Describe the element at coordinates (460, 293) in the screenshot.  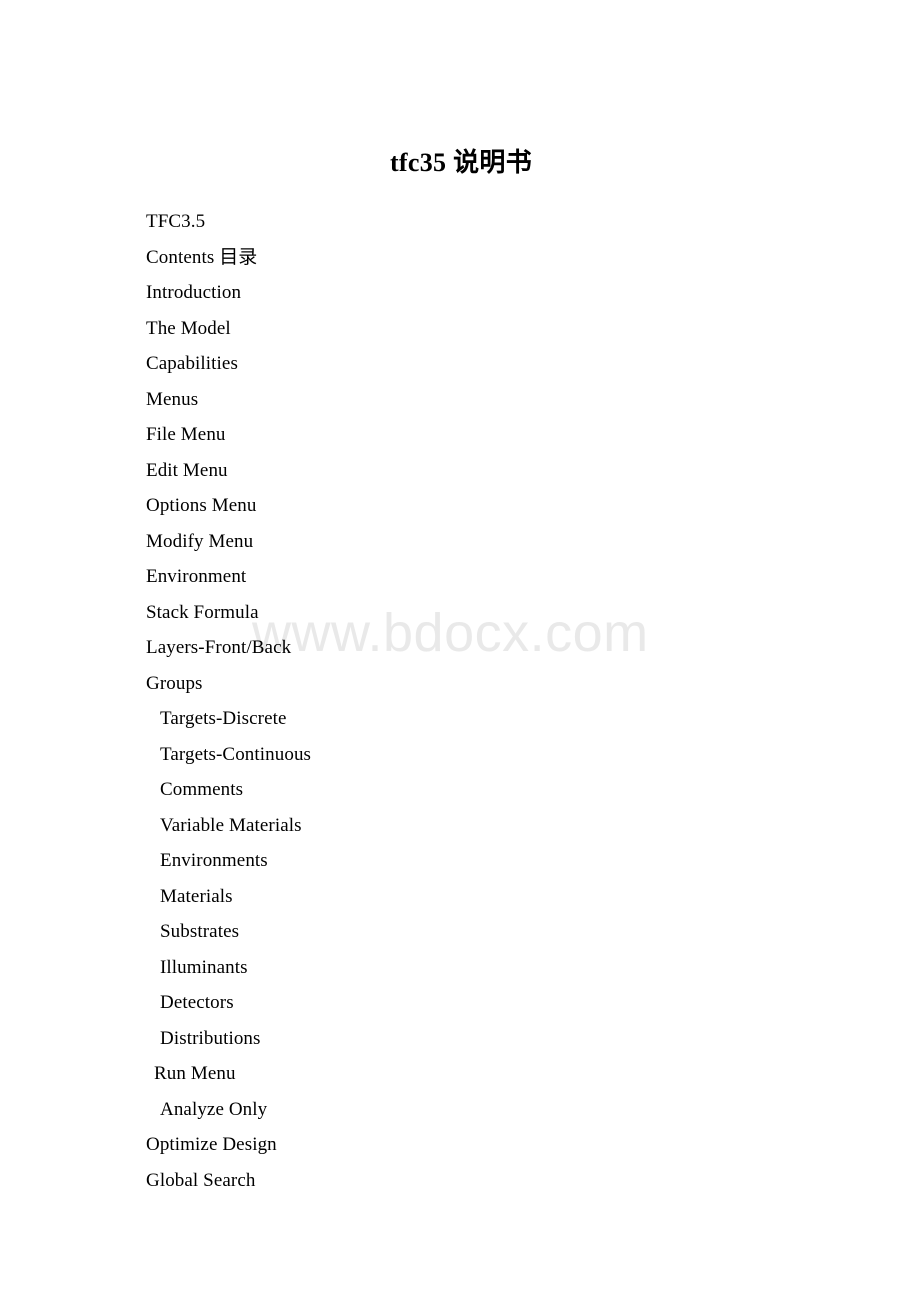
I see `toc-entry: Introduction` at that location.